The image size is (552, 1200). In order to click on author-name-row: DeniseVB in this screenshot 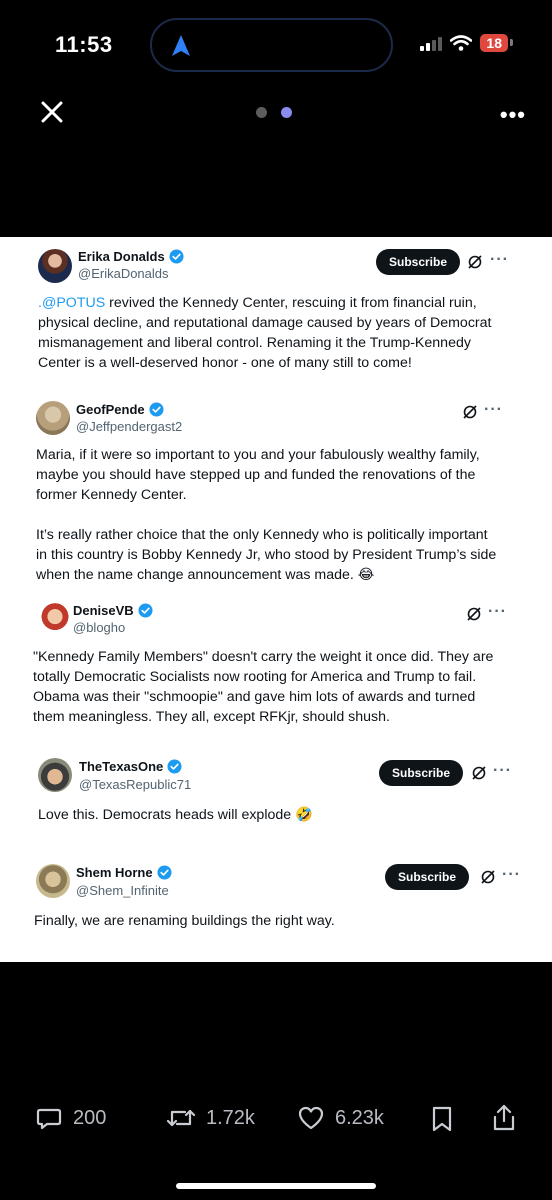, I will do `click(113, 610)`.